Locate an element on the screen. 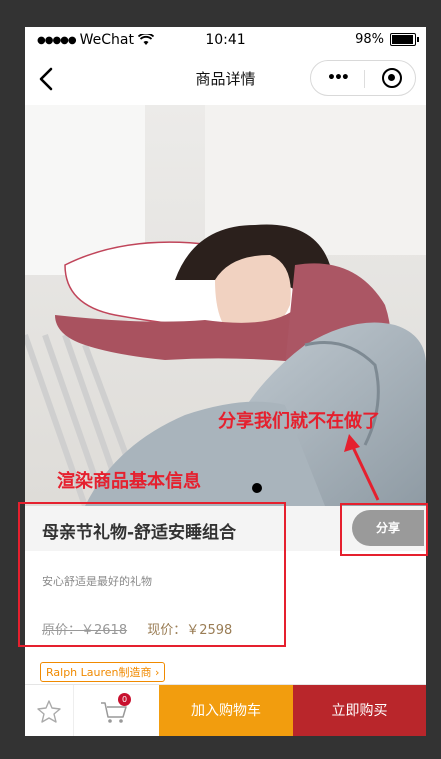 The width and height of the screenshot is (441, 759). brand-label: Ralph Lauren制造商 is located at coordinates (99, 672).